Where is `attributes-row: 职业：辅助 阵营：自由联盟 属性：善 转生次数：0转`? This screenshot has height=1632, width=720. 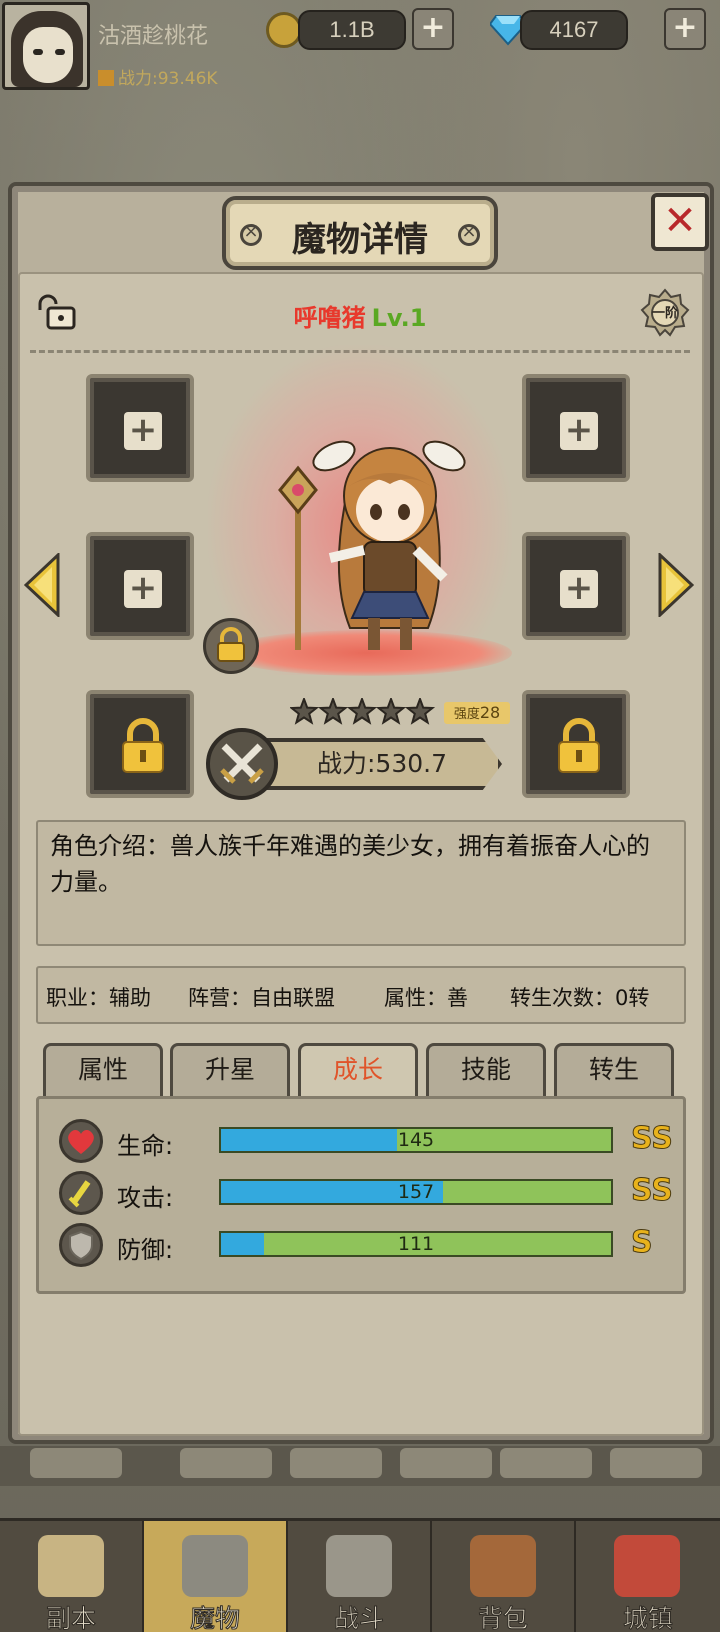
attributes-row: 职业：辅助 阵营：自由联盟 属性：善 转生次数：0转 is located at coordinates (361, 995).